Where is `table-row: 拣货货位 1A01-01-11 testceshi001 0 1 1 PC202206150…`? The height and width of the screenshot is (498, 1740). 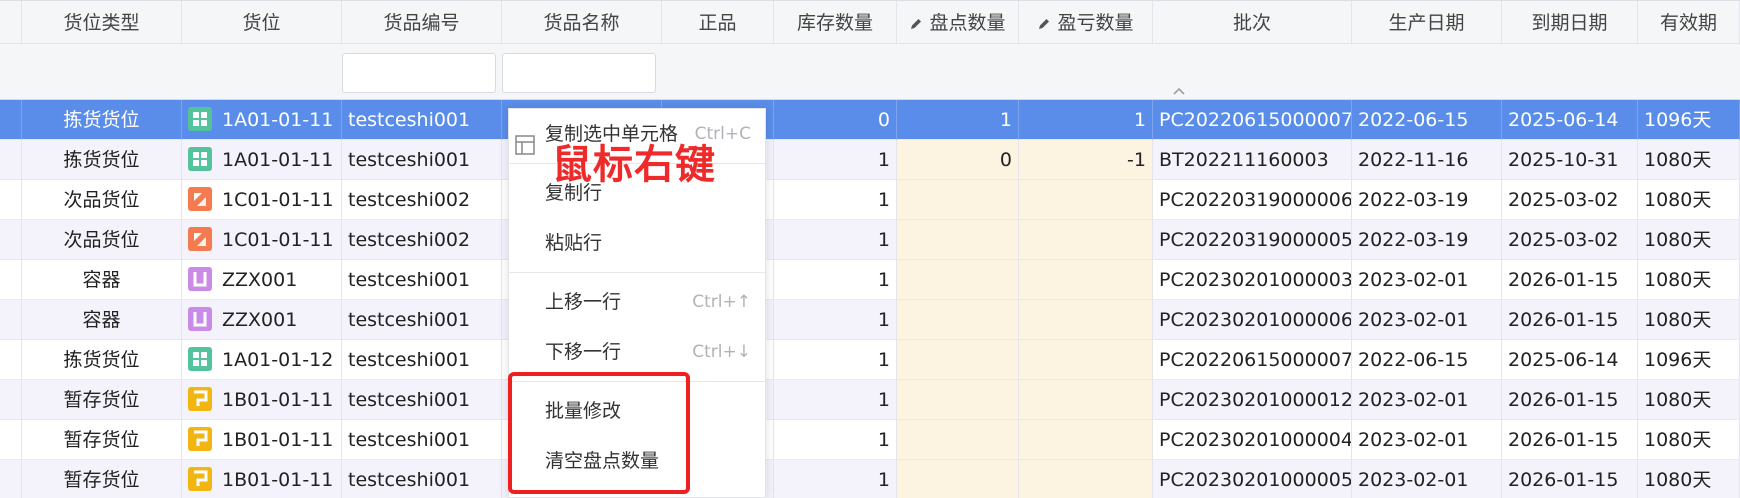
table-row: 拣货货位 1A01-01-11 testceshi001 0 1 1 PC202206150… is located at coordinates (870, 120).